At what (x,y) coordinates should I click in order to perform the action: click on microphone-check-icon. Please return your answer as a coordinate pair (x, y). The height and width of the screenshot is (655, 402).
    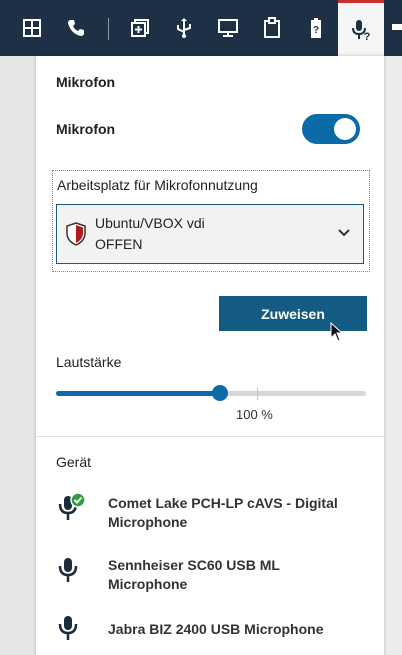
    Looking at the image, I should click on (73, 509).